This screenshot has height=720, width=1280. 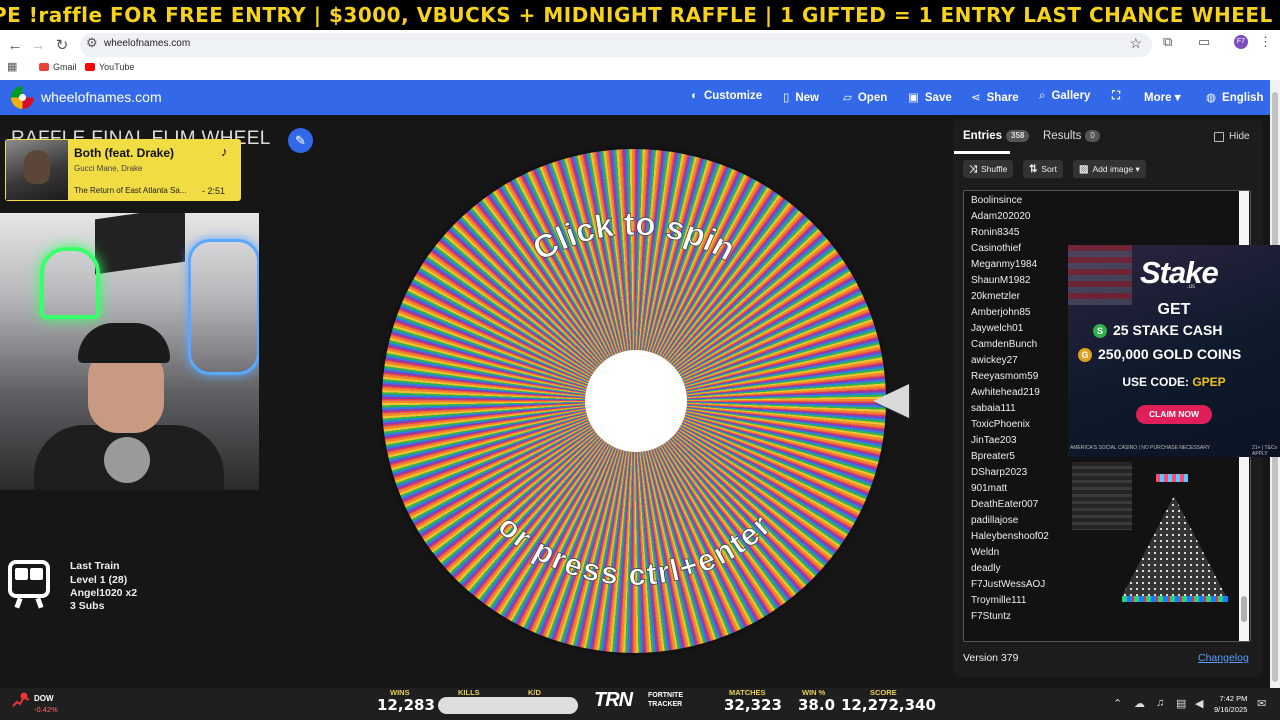 I want to click on kd-label: K/D, so click(x=534, y=692).